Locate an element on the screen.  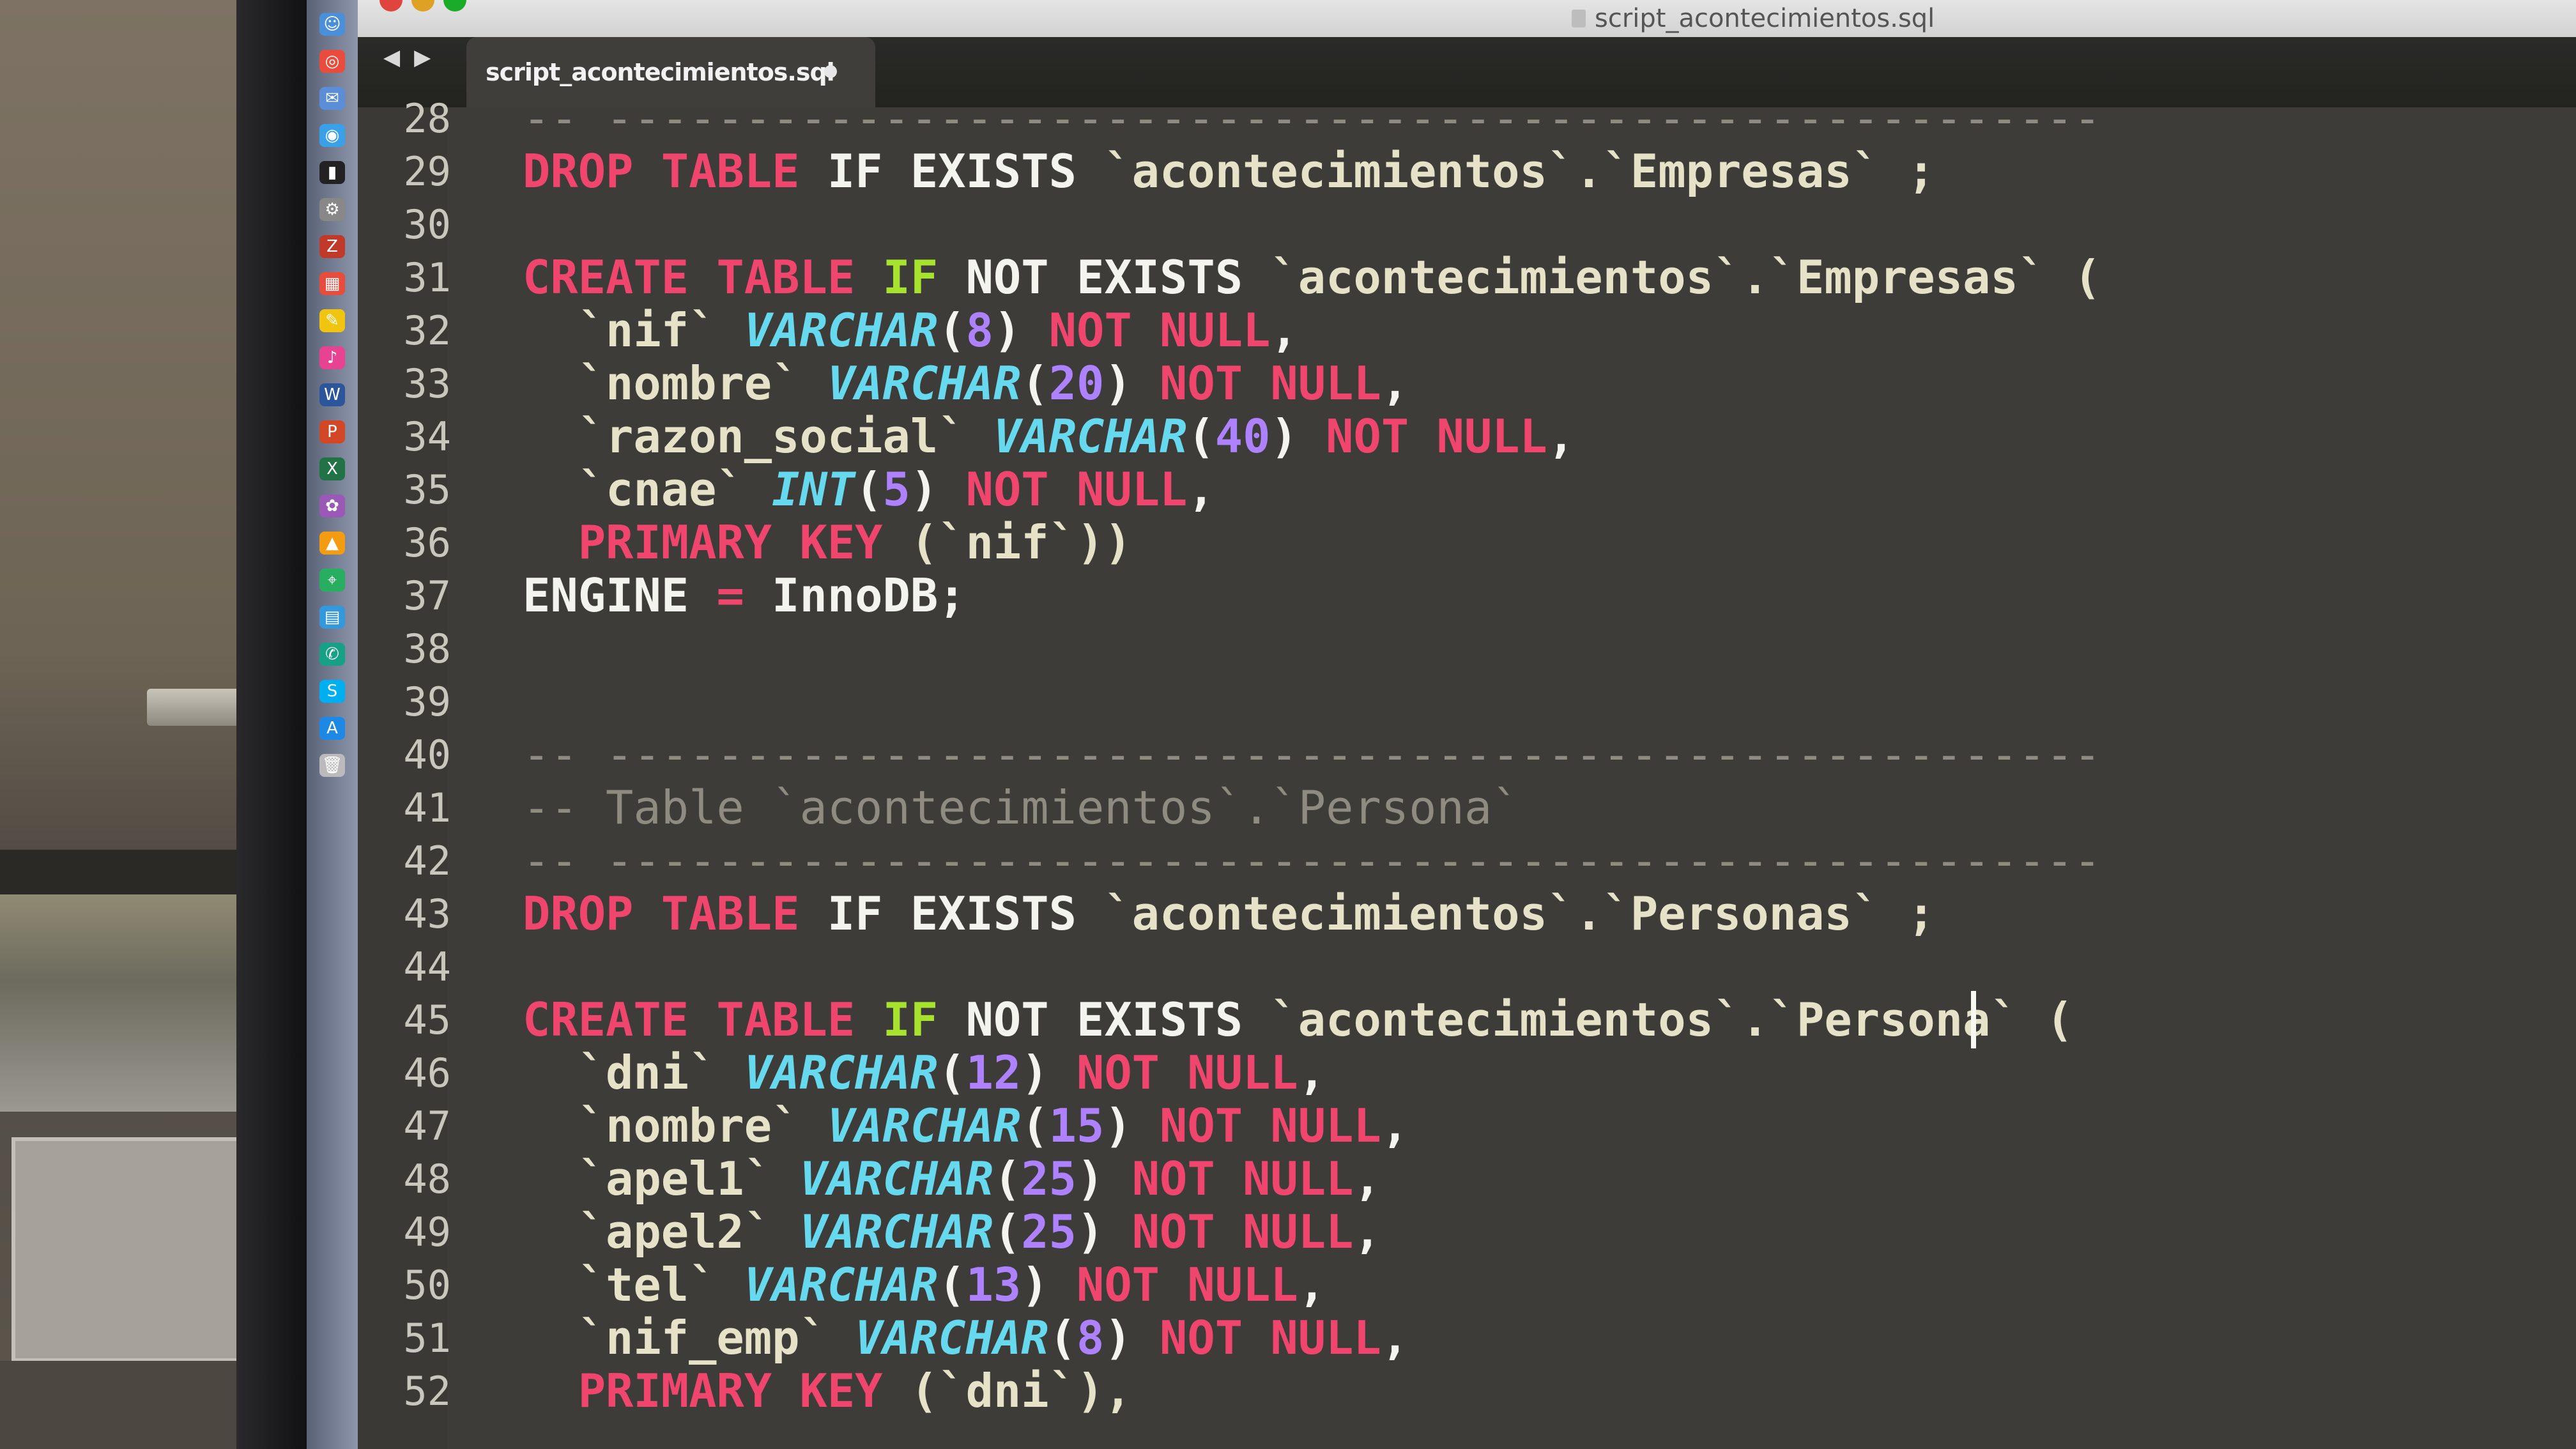
excel-icon: X is located at coordinates (332, 468).